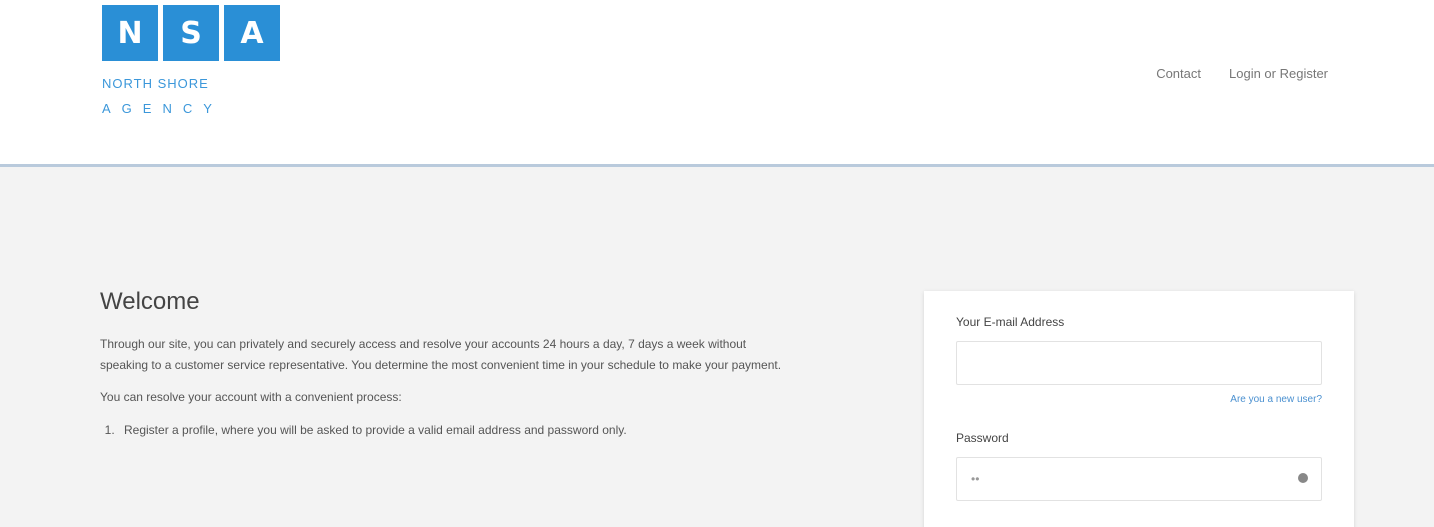 This screenshot has width=1434, height=527. What do you see at coordinates (150, 301) in the screenshot?
I see `welcome-title: Welcome` at bounding box center [150, 301].